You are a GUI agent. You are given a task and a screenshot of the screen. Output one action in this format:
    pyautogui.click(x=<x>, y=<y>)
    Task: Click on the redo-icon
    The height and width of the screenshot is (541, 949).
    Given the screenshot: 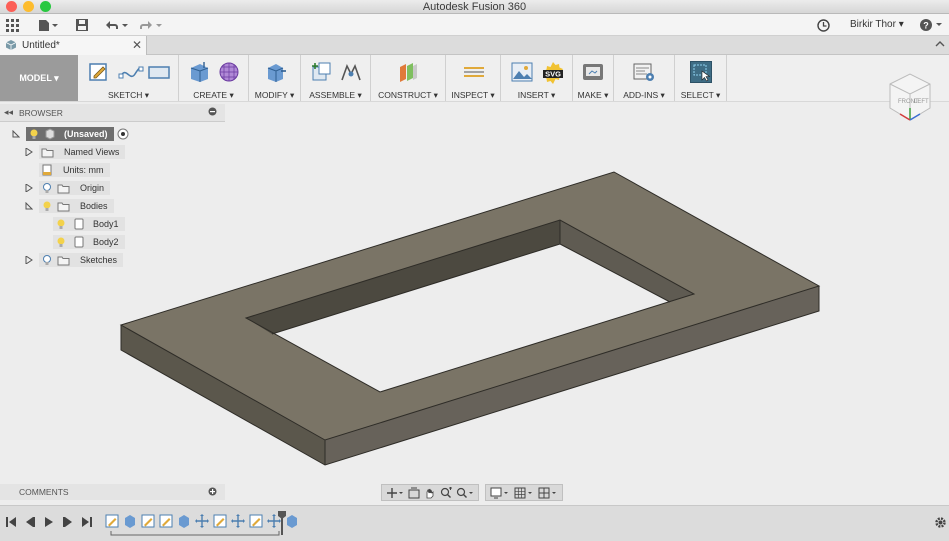 What is the action you would take?
    pyautogui.click(x=150, y=25)
    